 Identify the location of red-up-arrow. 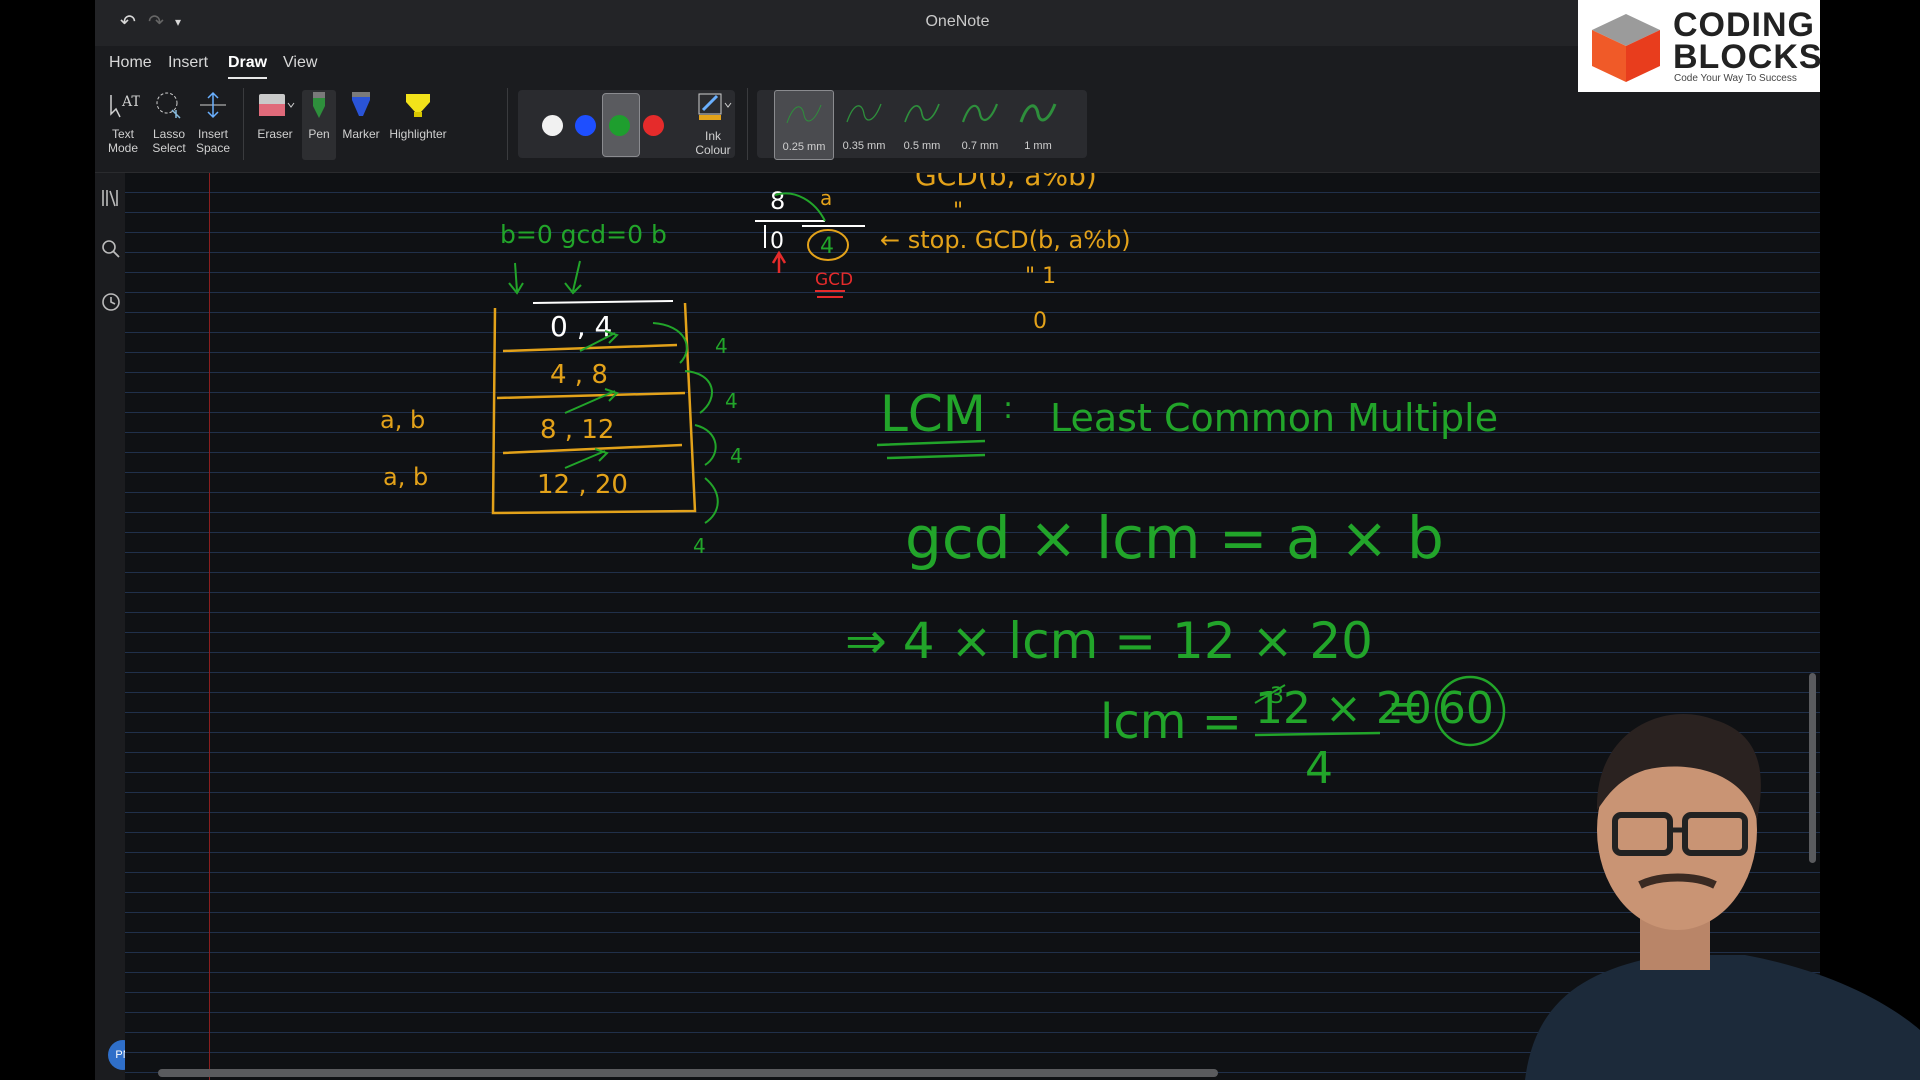
(779, 261).